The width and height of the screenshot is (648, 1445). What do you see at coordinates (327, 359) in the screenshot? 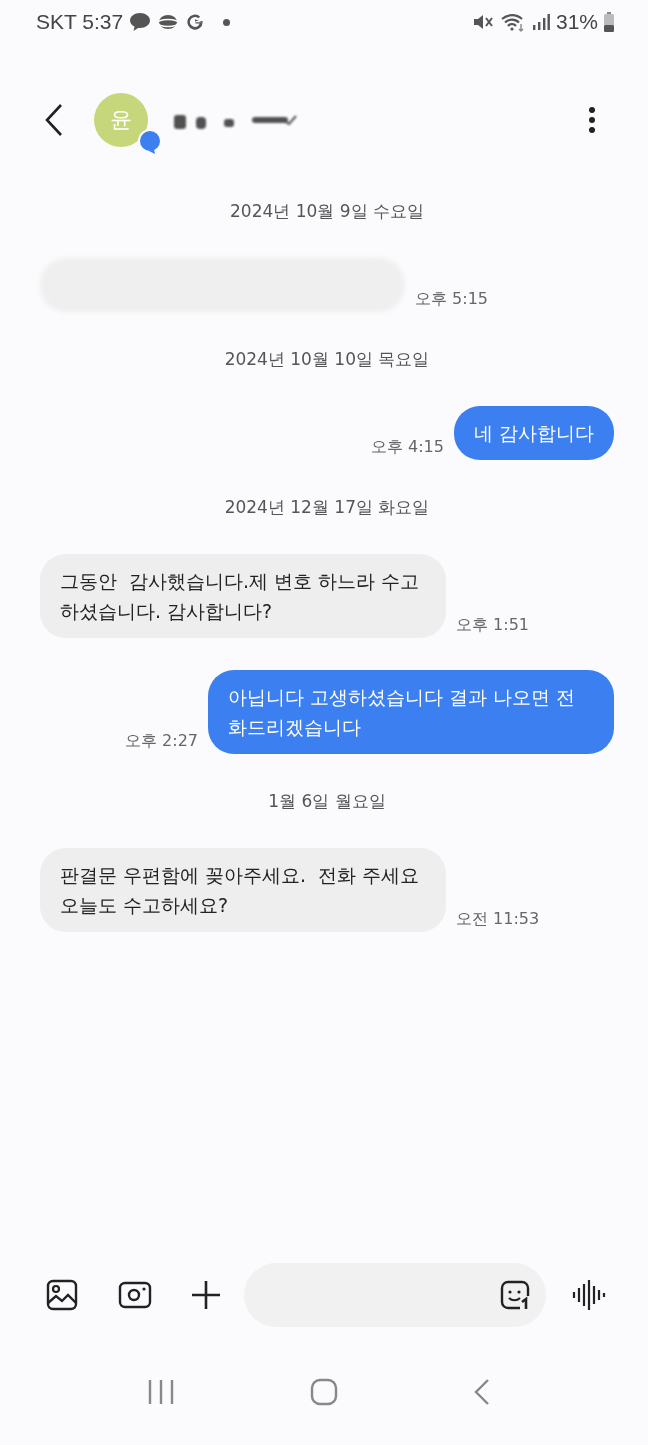
I see `date-divider: 2024년 10월 10일 목요일` at bounding box center [327, 359].